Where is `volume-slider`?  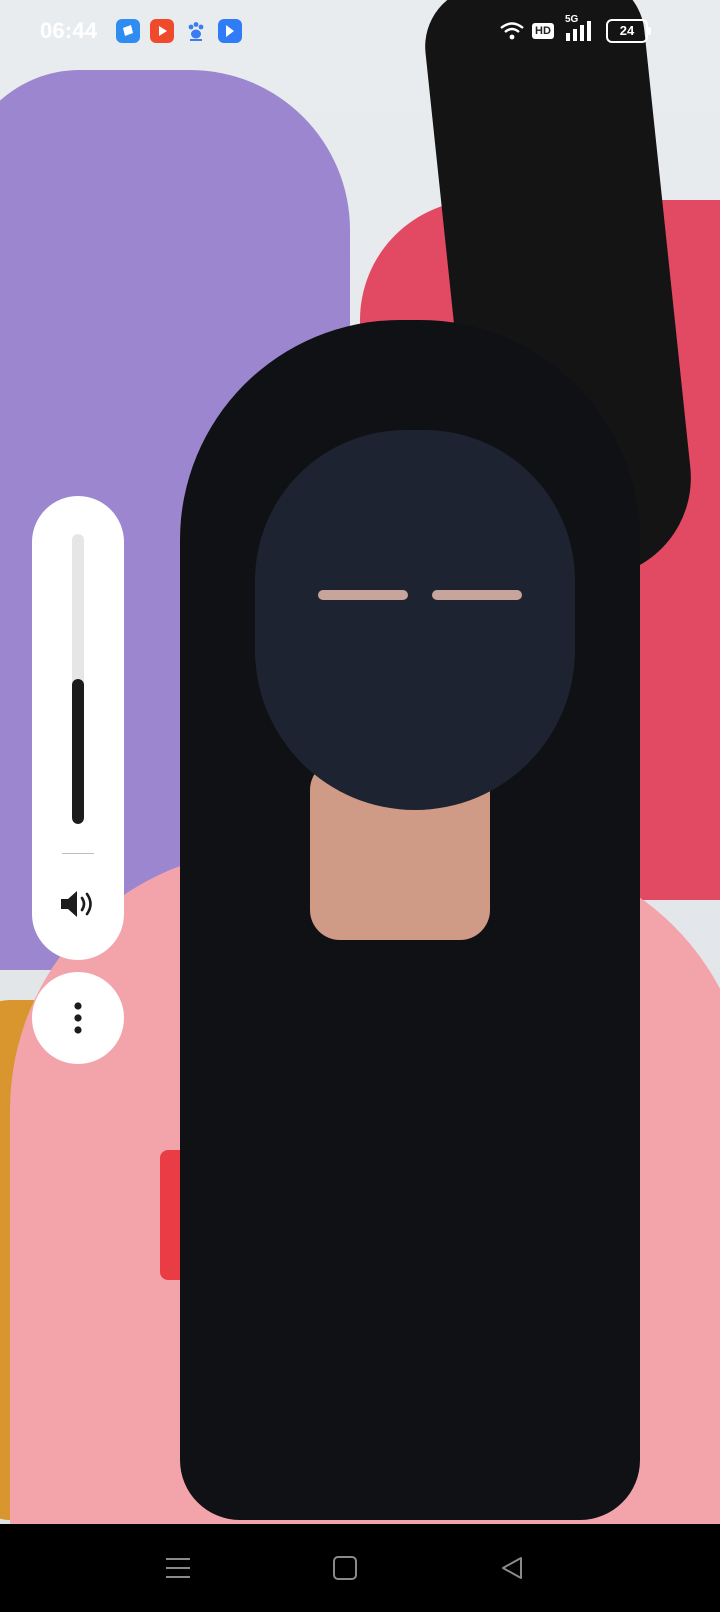
volume-slider is located at coordinates (78, 679).